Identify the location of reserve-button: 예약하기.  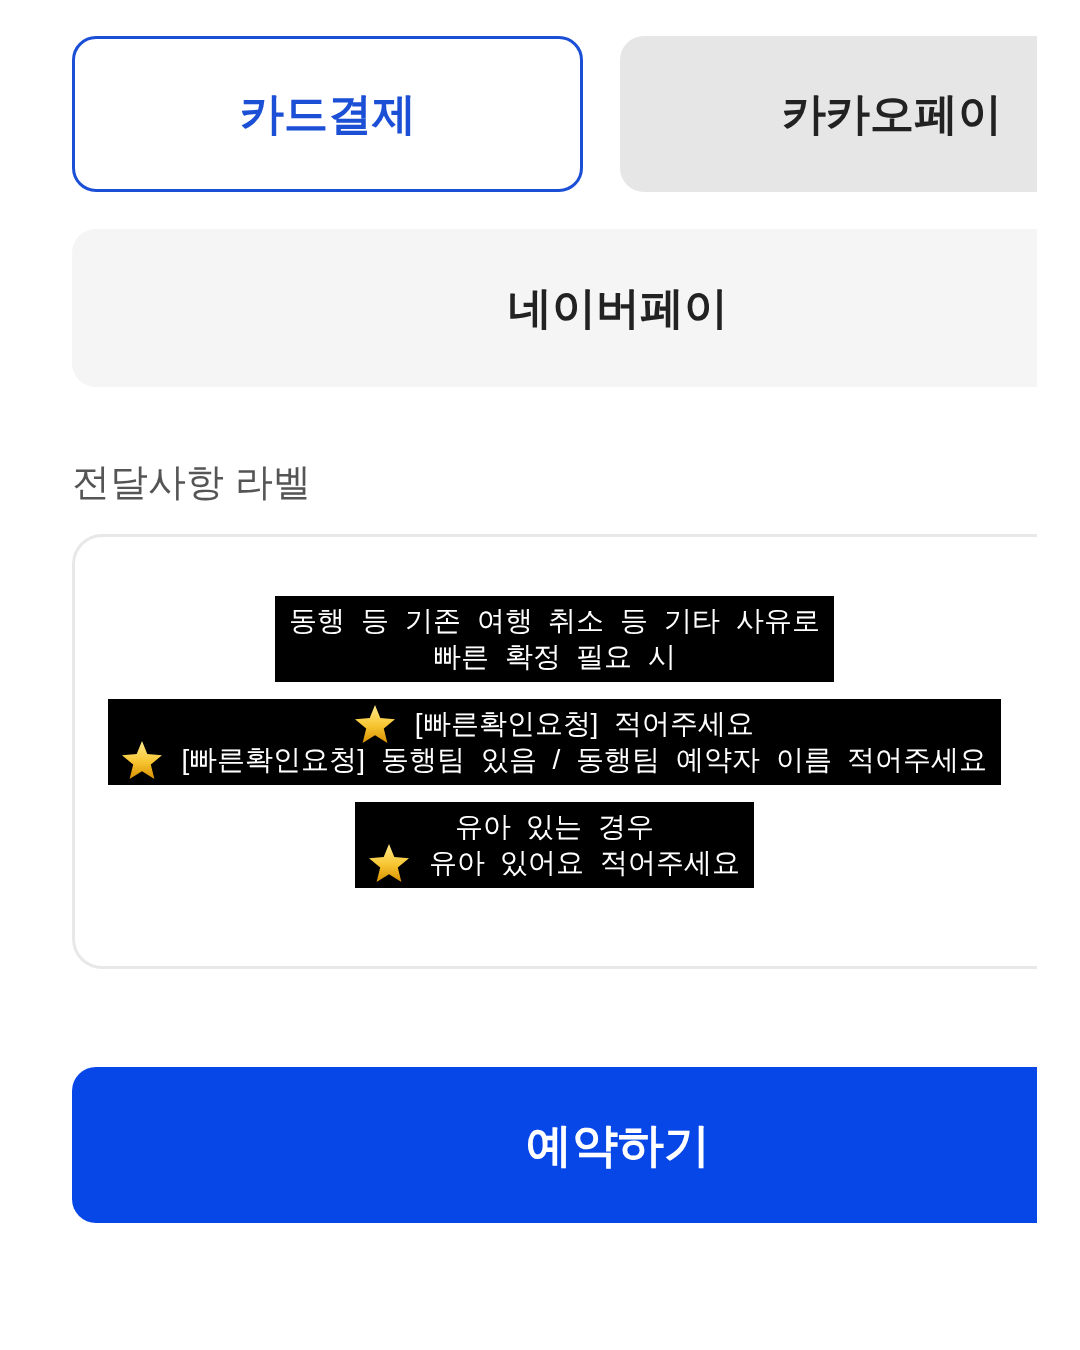
(554, 1145).